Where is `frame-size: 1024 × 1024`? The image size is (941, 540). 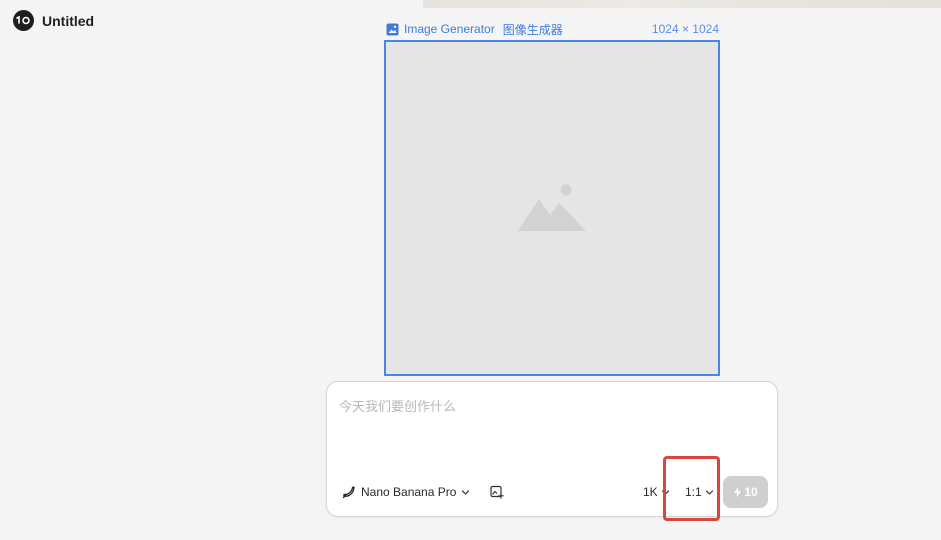 frame-size: 1024 × 1024 is located at coordinates (685, 29).